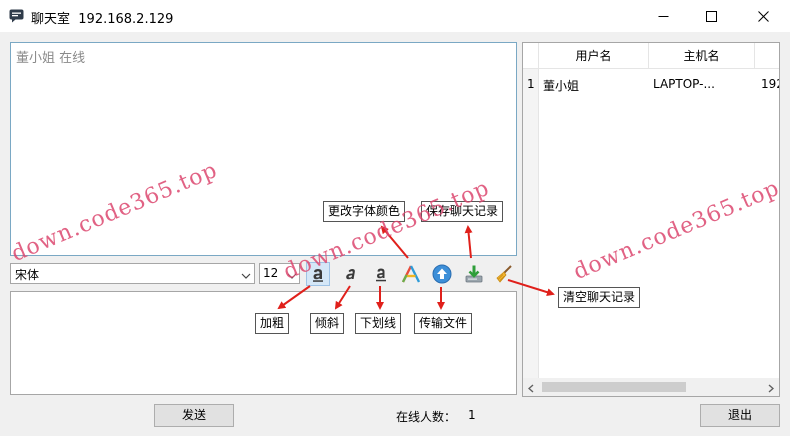 The height and width of the screenshot is (436, 790). I want to click on callout-font-color: 更改字体颜色, so click(364, 211).